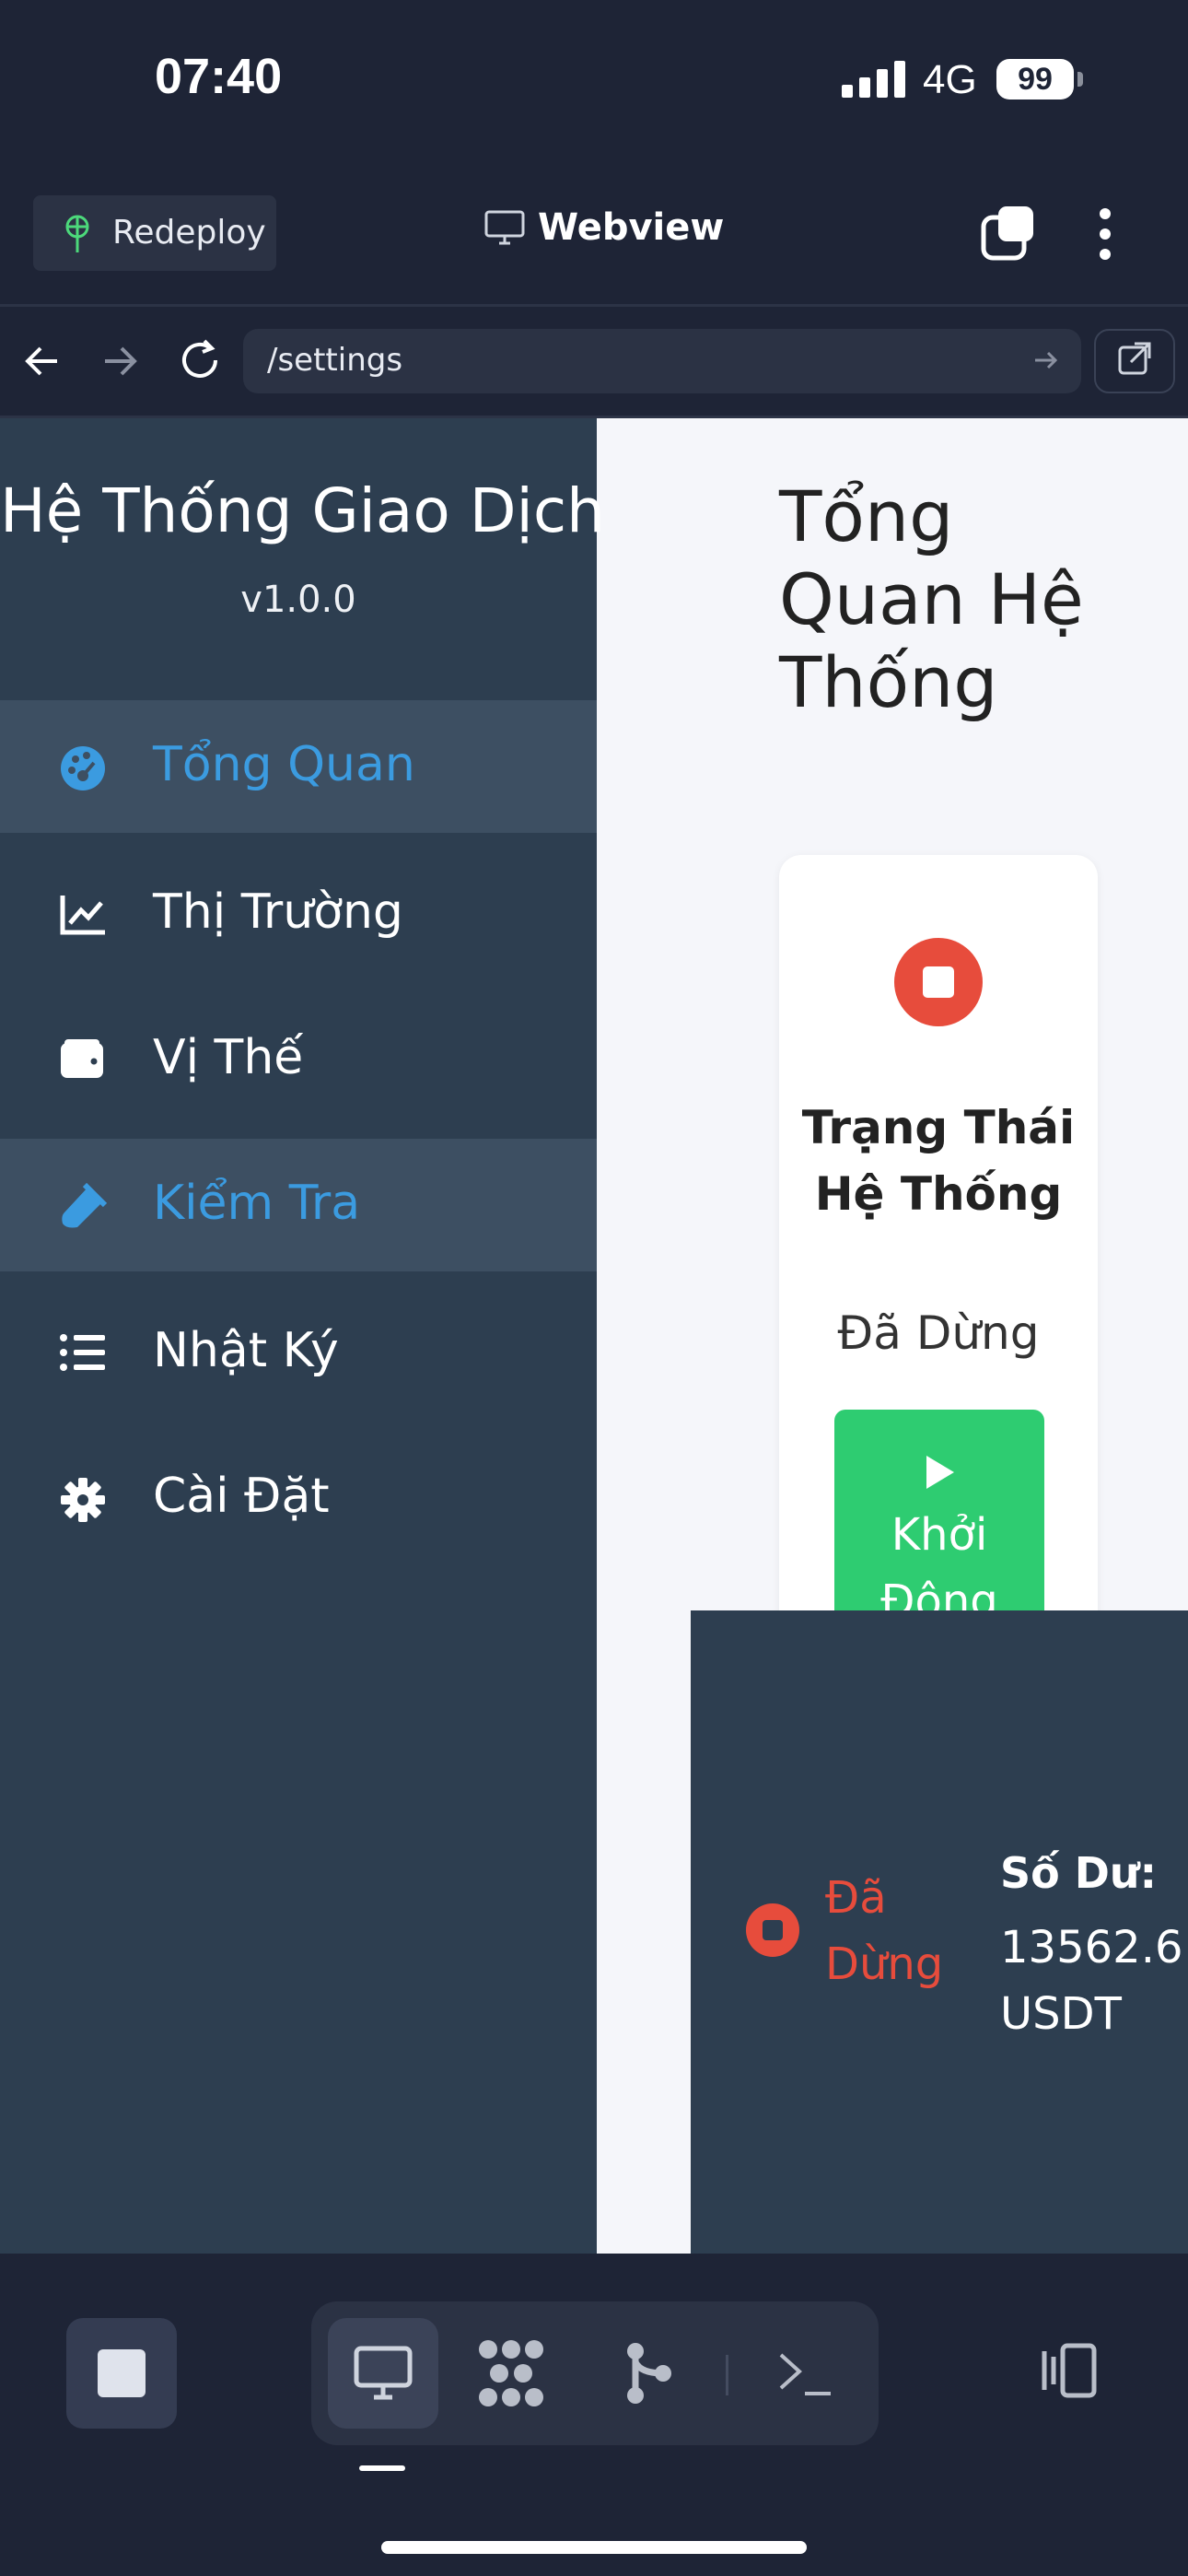 The image size is (1188, 2576). What do you see at coordinates (1008, 235) in the screenshot?
I see `tabs-icon` at bounding box center [1008, 235].